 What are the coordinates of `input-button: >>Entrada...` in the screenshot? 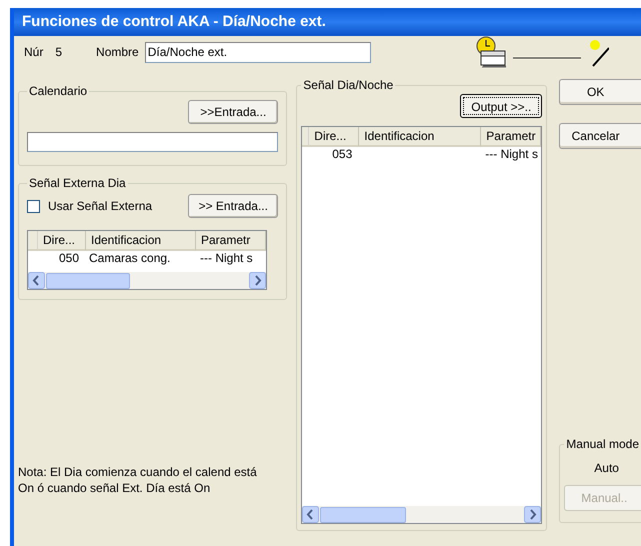 It's located at (233, 112).